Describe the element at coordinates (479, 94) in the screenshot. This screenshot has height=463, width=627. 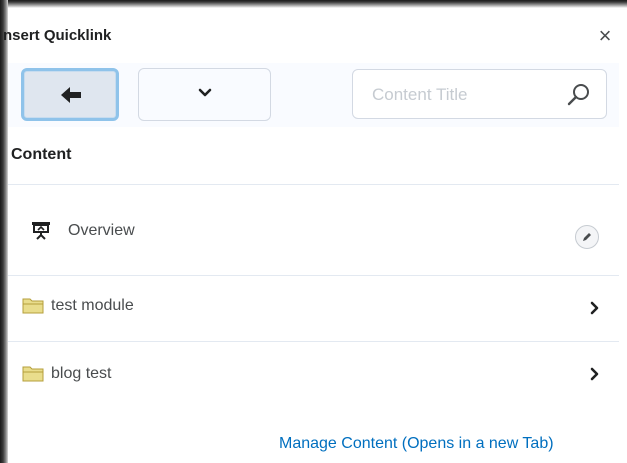
I see `search-input: Content Title` at that location.